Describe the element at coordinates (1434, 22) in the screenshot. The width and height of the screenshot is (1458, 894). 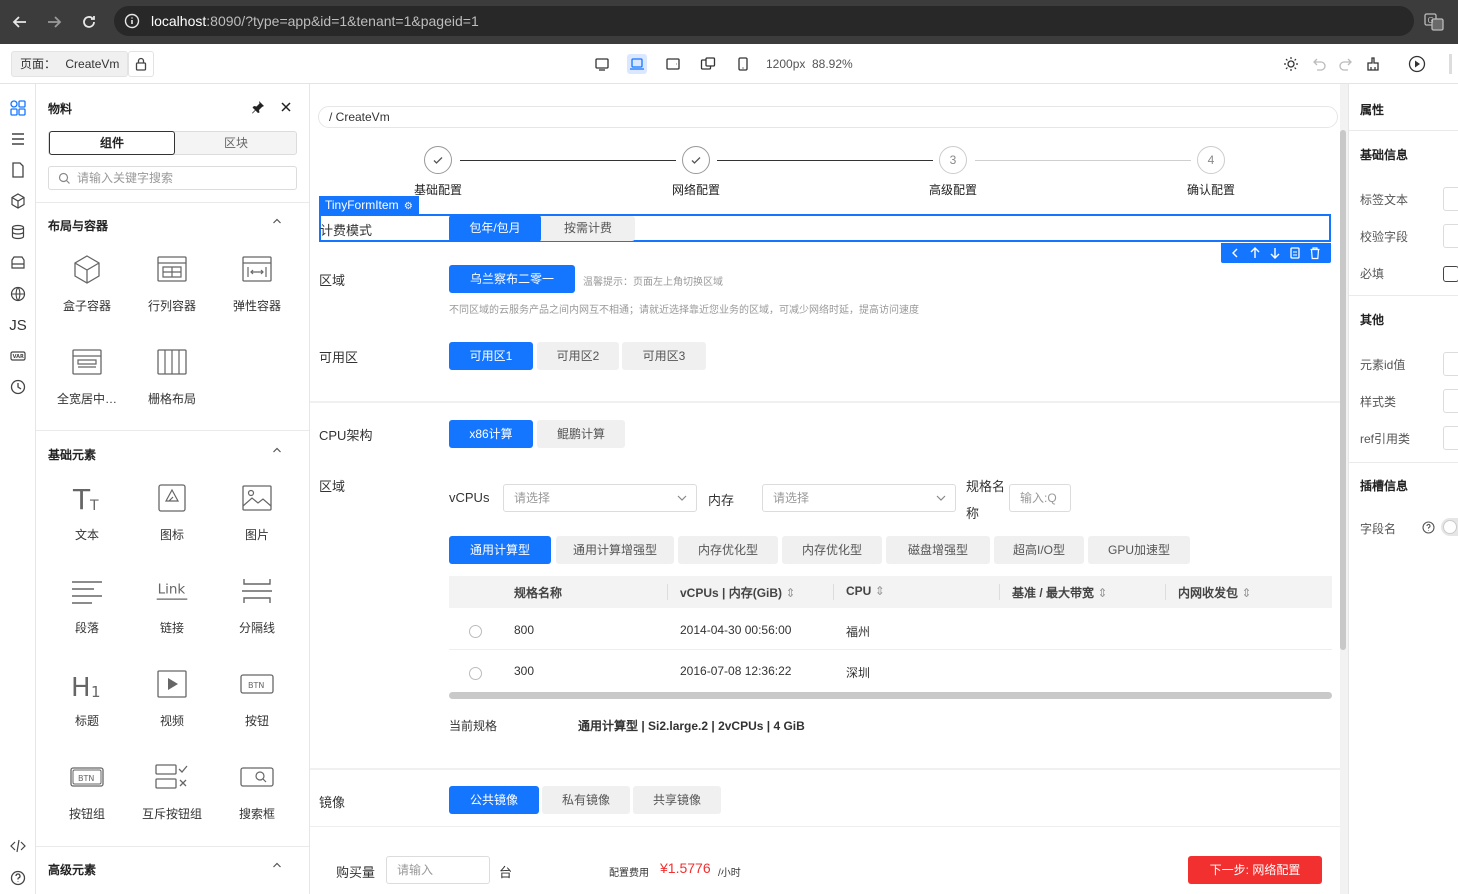
I see `translate-icon: G` at that location.